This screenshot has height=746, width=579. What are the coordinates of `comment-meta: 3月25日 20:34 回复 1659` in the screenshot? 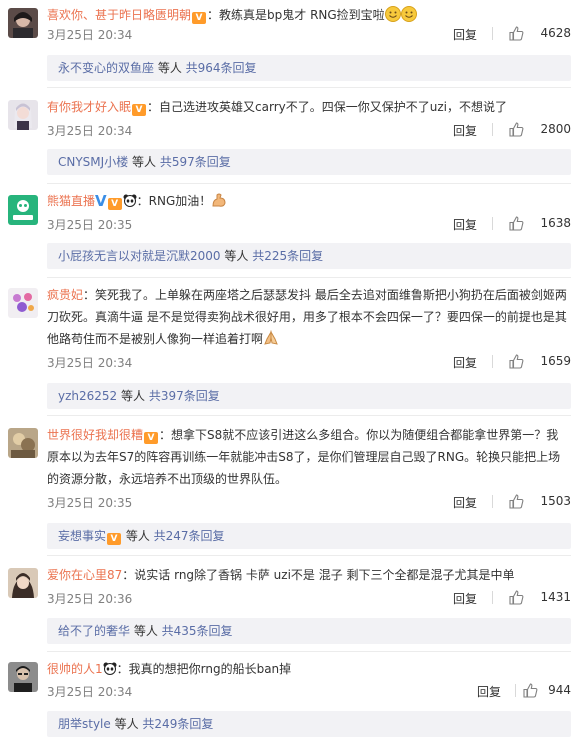 It's located at (309, 362).